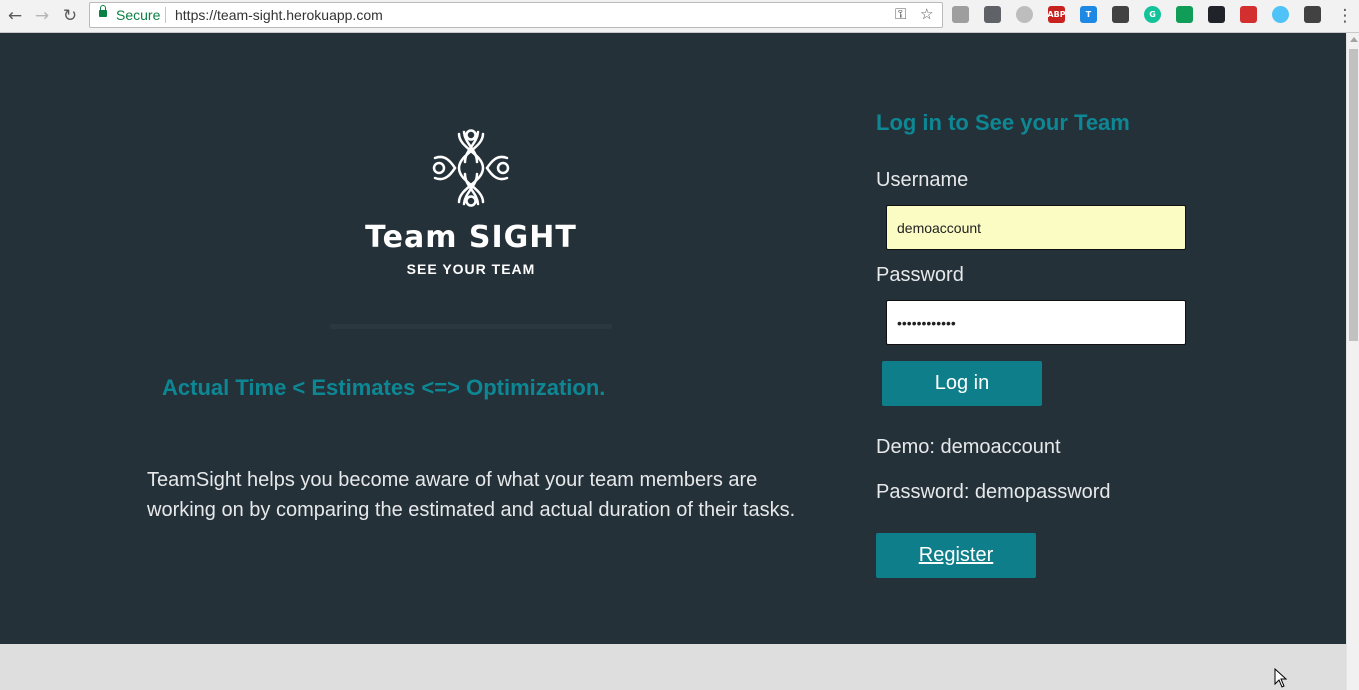 The width and height of the screenshot is (1359, 690). What do you see at coordinates (1024, 14) in the screenshot?
I see `circle-extension-icon` at bounding box center [1024, 14].